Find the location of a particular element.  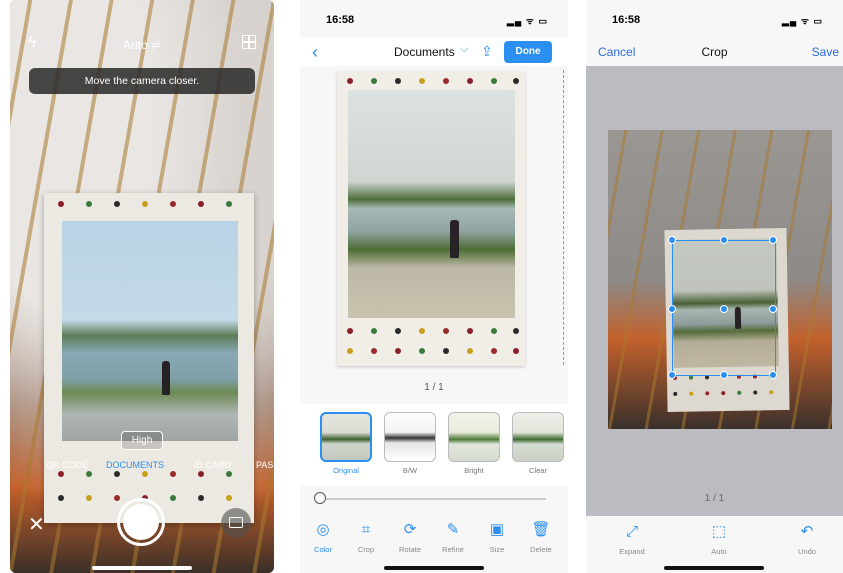

filter-bright: Bright is located at coordinates (474, 443).